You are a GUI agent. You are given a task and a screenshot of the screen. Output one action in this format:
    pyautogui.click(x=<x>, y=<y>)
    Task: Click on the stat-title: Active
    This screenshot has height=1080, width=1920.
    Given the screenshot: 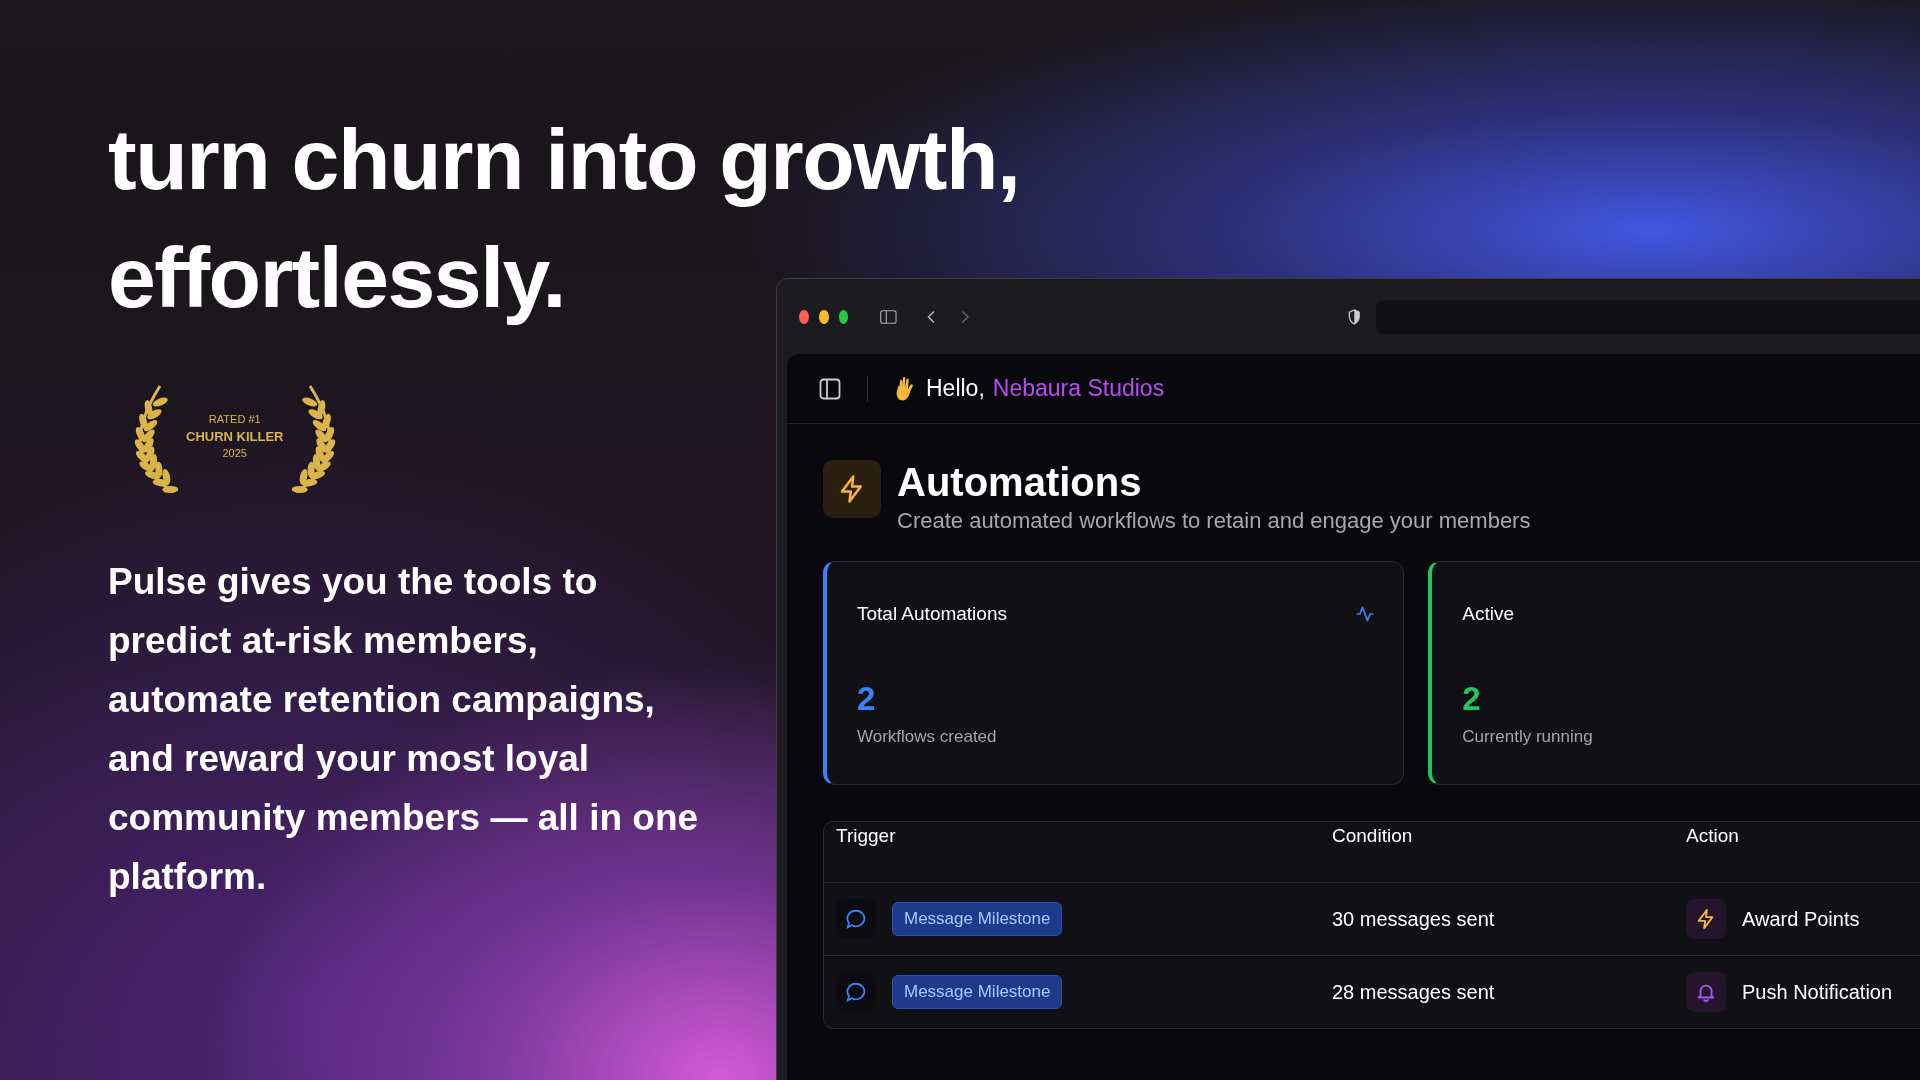 What is the action you would take?
    pyautogui.click(x=1488, y=614)
    